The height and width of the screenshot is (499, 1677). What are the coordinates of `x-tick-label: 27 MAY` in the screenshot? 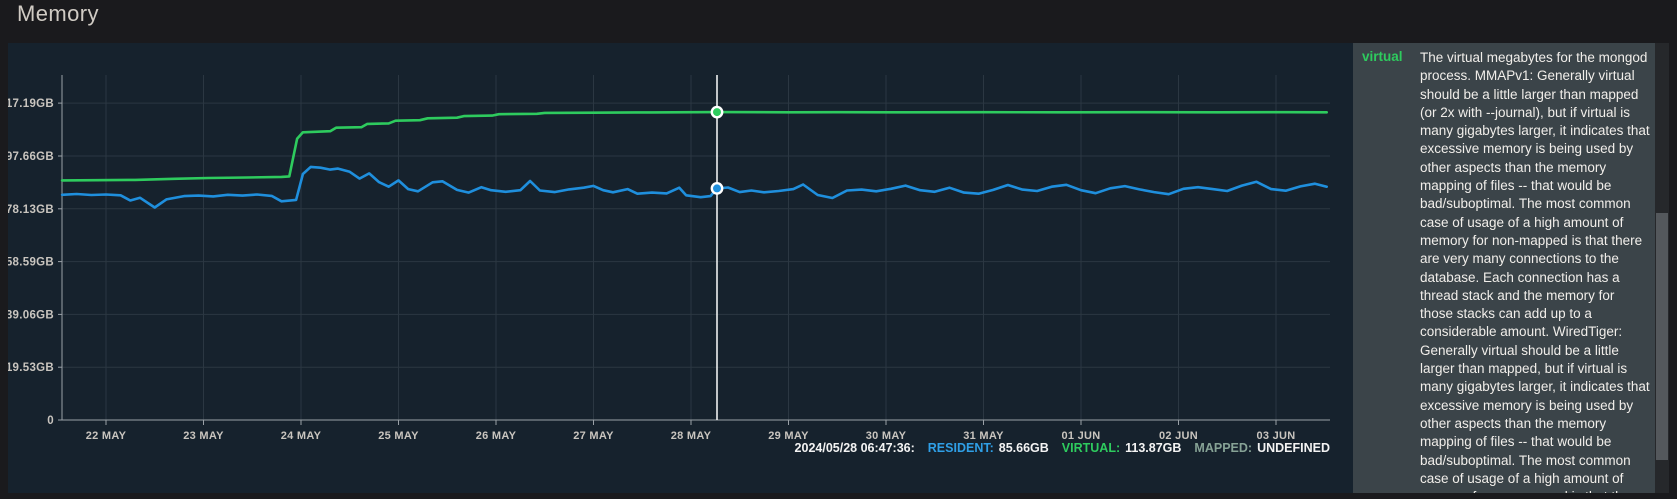 It's located at (593, 436).